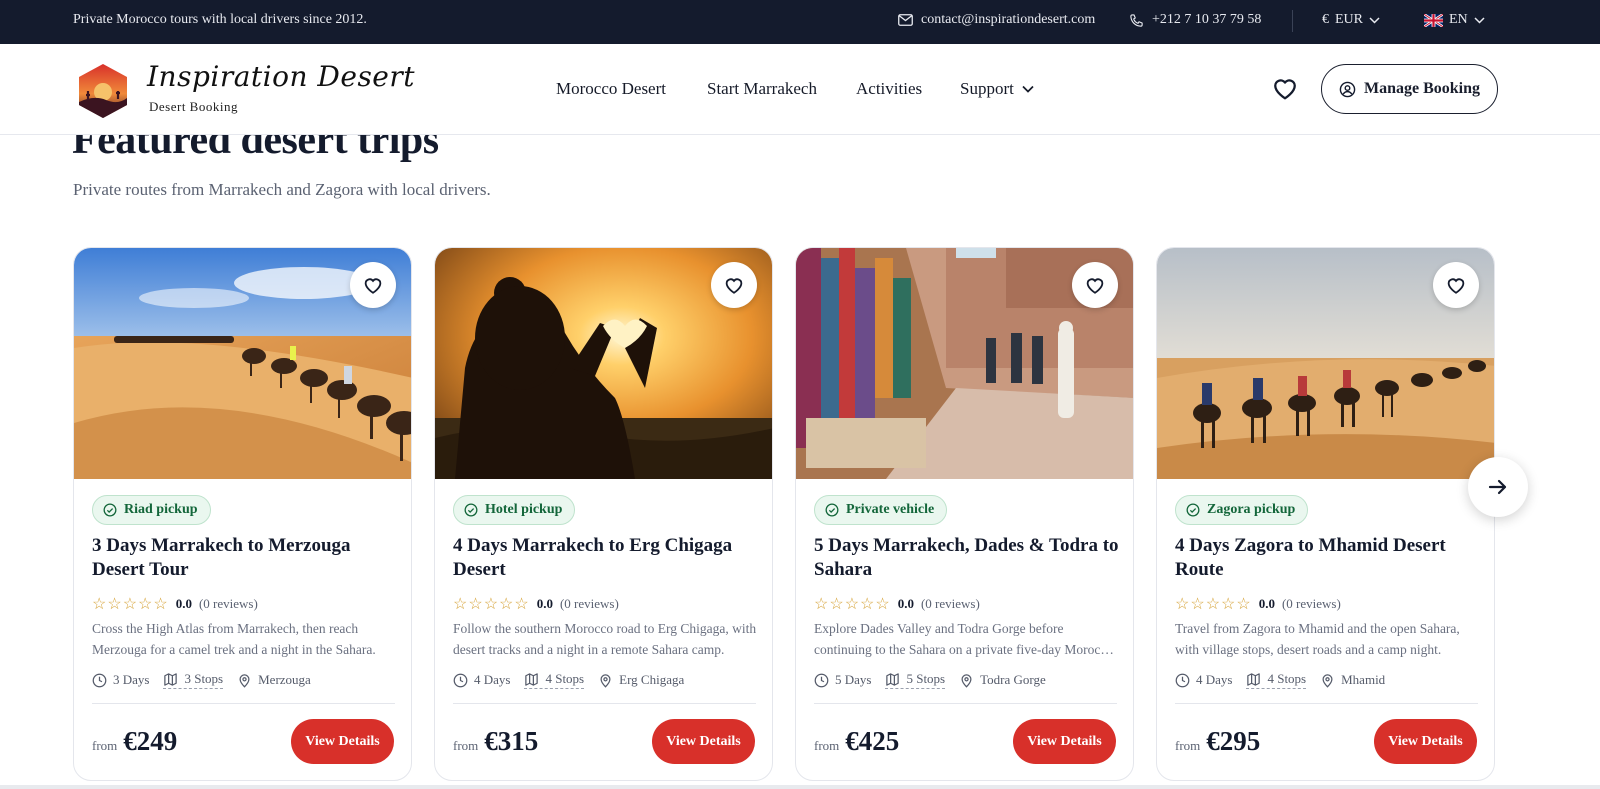 The height and width of the screenshot is (789, 1600). What do you see at coordinates (281, 76) in the screenshot?
I see `brand-name: Inspiration Desert` at bounding box center [281, 76].